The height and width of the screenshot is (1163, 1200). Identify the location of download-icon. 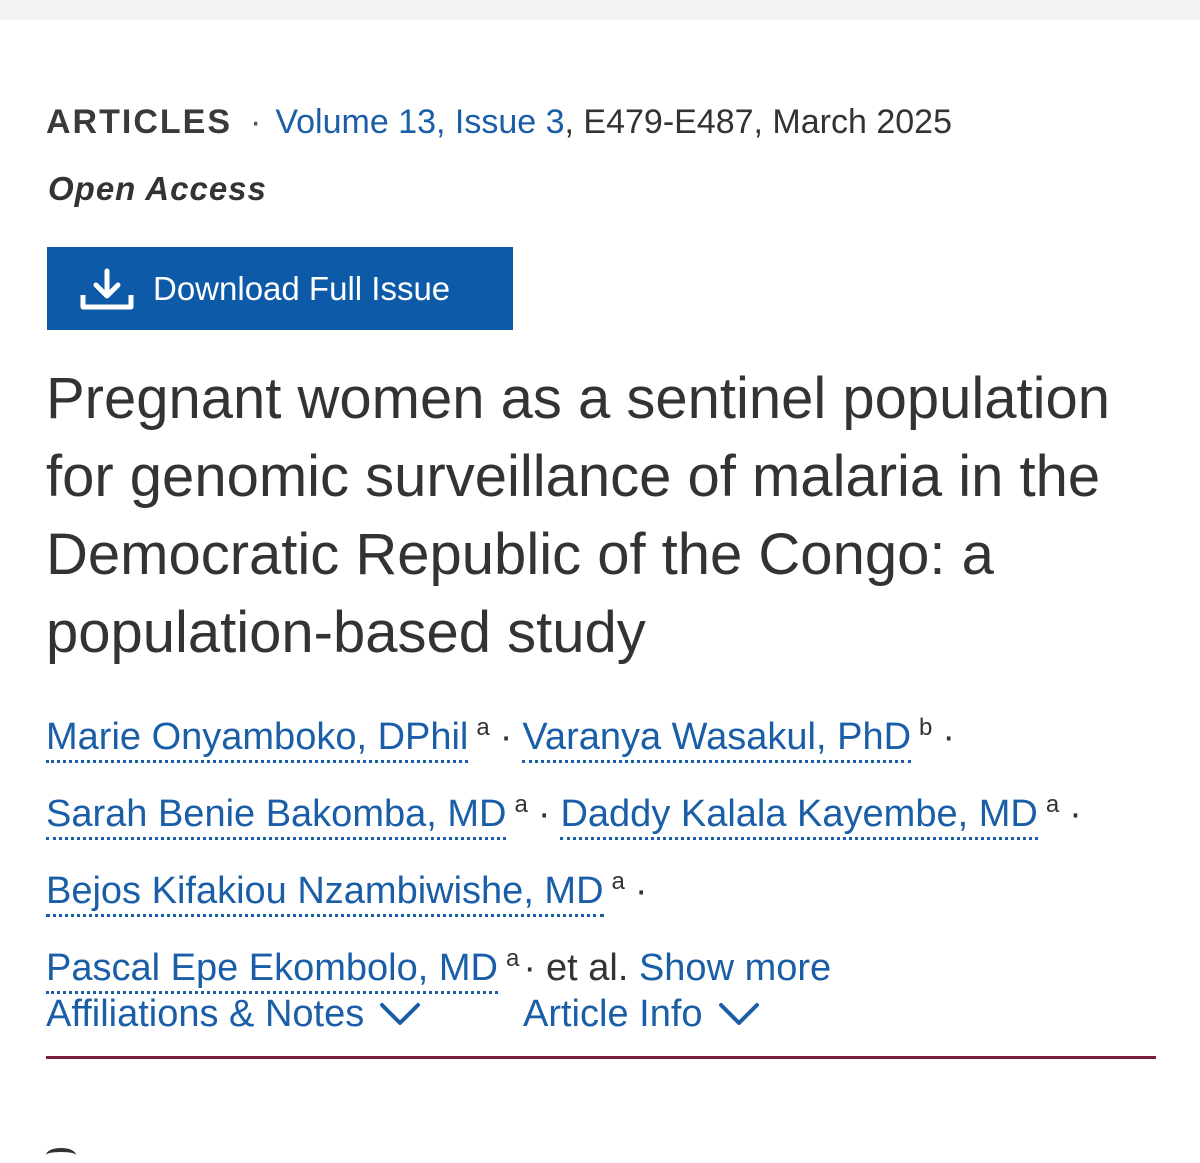
(107, 289).